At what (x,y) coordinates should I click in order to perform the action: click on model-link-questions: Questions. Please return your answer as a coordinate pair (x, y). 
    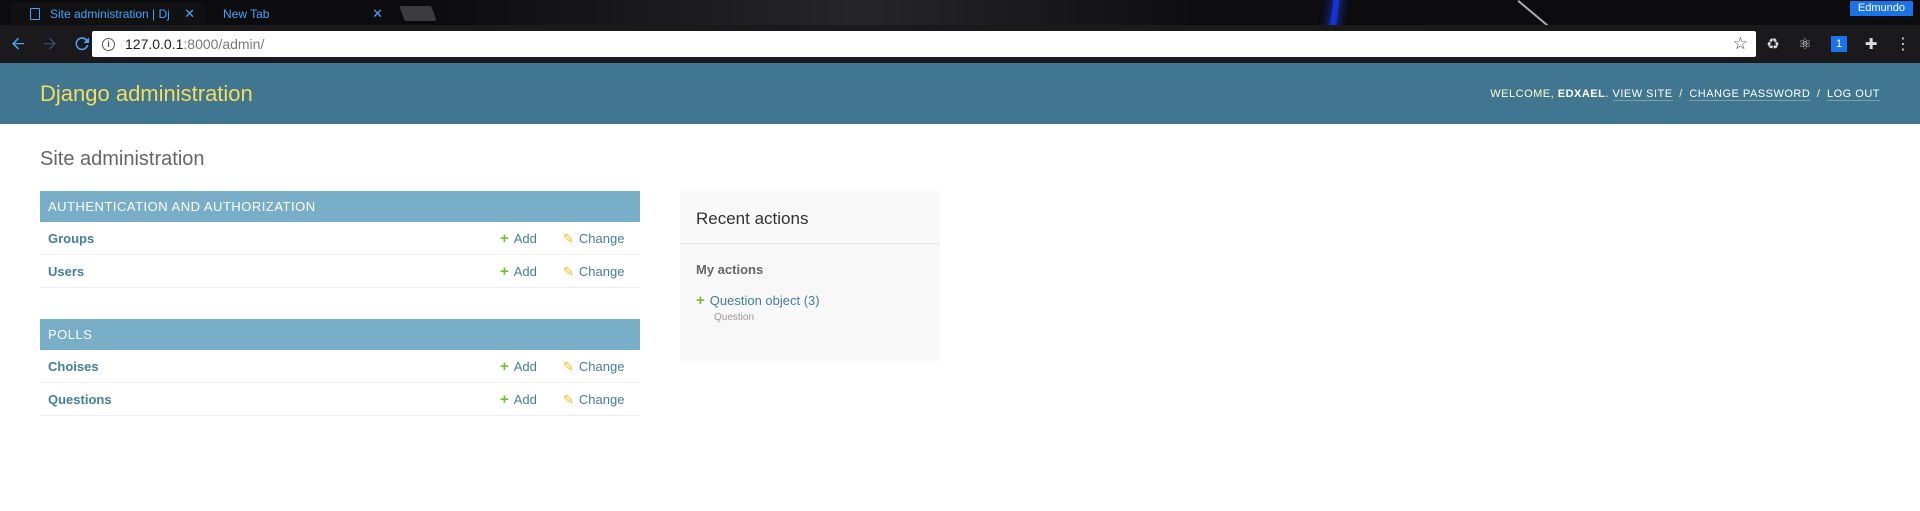
    Looking at the image, I should click on (80, 399).